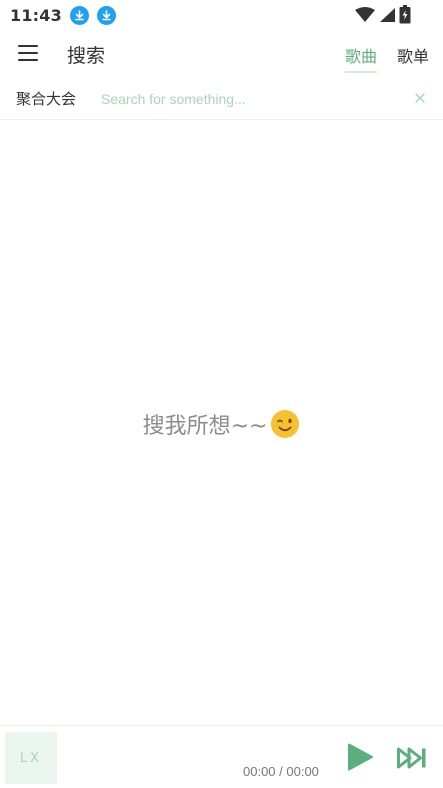 The height and width of the screenshot is (788, 443). What do you see at coordinates (285, 424) in the screenshot?
I see `winking-face-icon` at bounding box center [285, 424].